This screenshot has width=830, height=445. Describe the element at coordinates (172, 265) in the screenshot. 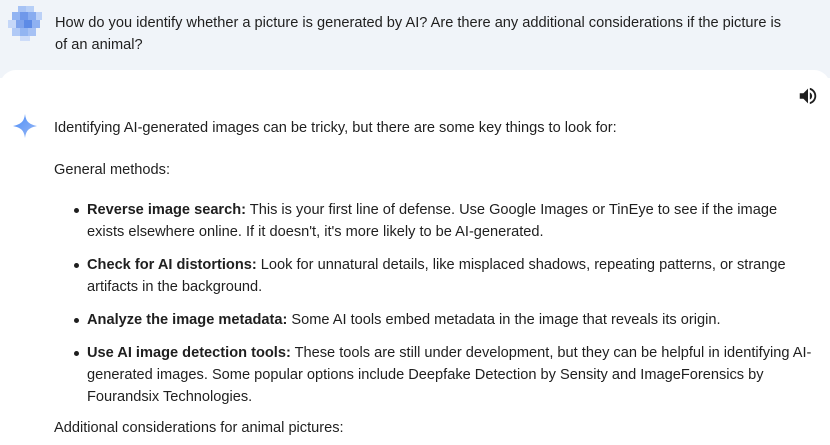

I see `list-item-title: Check for AI distortions:` at that location.